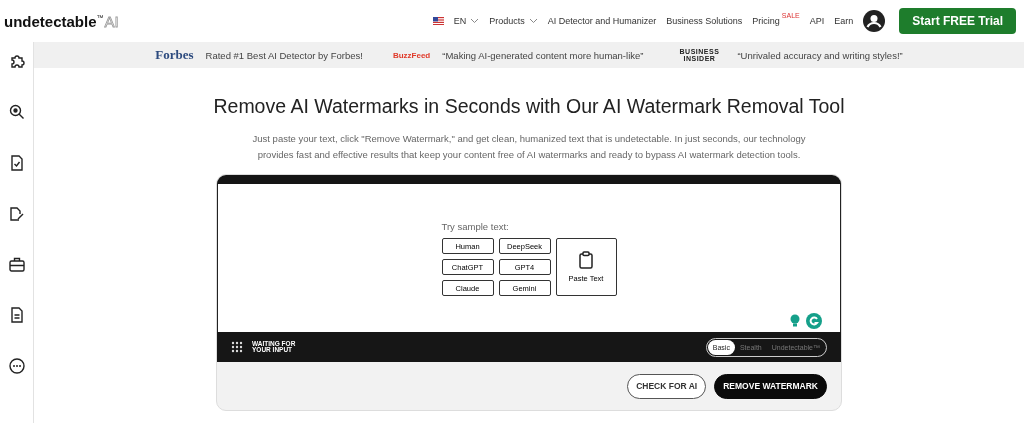 The image size is (1024, 423). What do you see at coordinates (957, 21) in the screenshot?
I see `start-trial-button: Start FREE Trial` at bounding box center [957, 21].